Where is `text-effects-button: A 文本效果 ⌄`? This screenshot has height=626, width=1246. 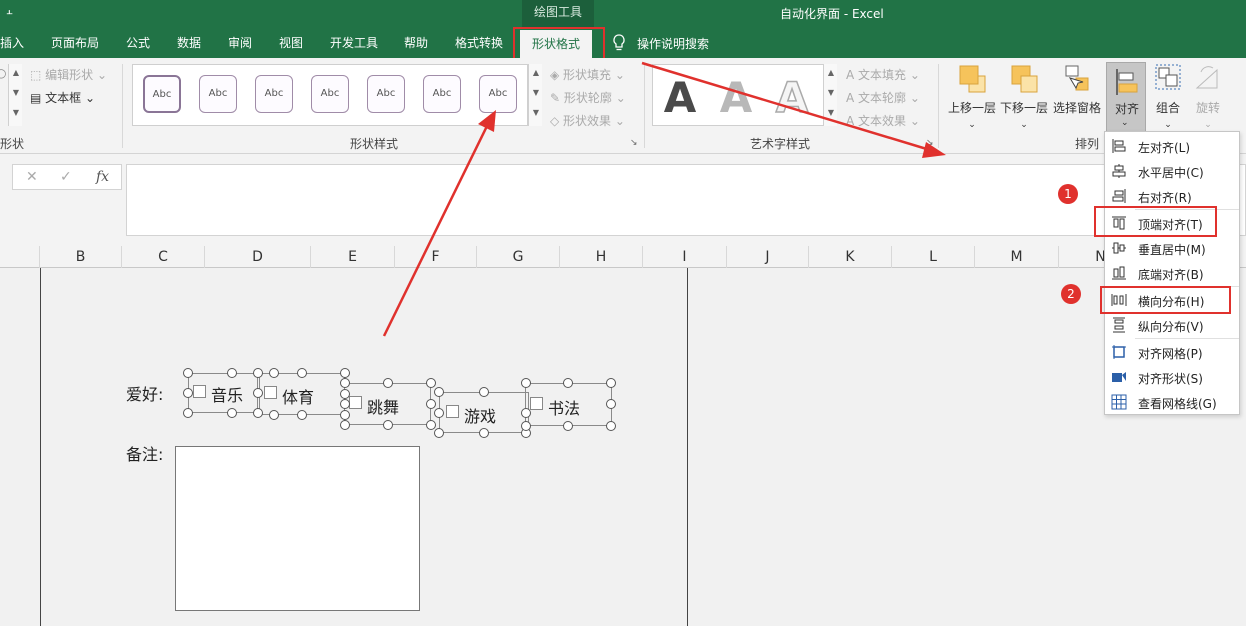 text-effects-button: A 文本效果 ⌄ is located at coordinates (883, 120).